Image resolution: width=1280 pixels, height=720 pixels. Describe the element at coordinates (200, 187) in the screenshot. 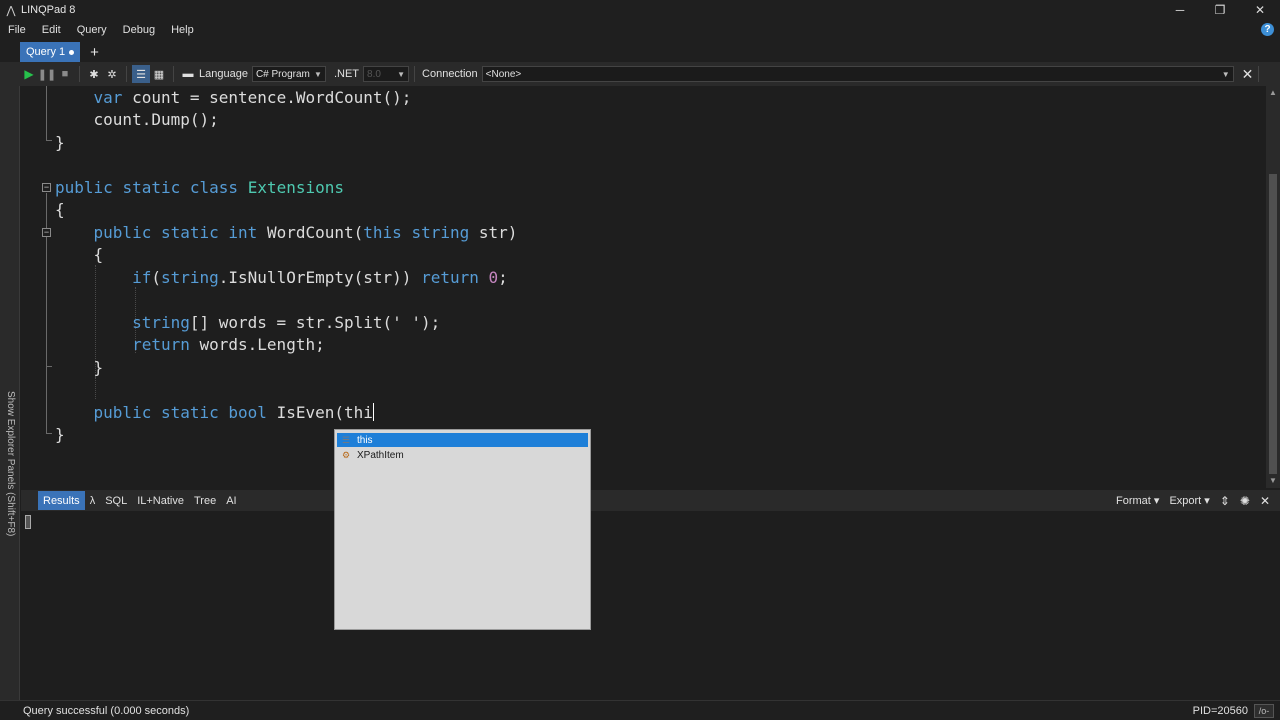

I see `code-line: public static class Extensions` at that location.